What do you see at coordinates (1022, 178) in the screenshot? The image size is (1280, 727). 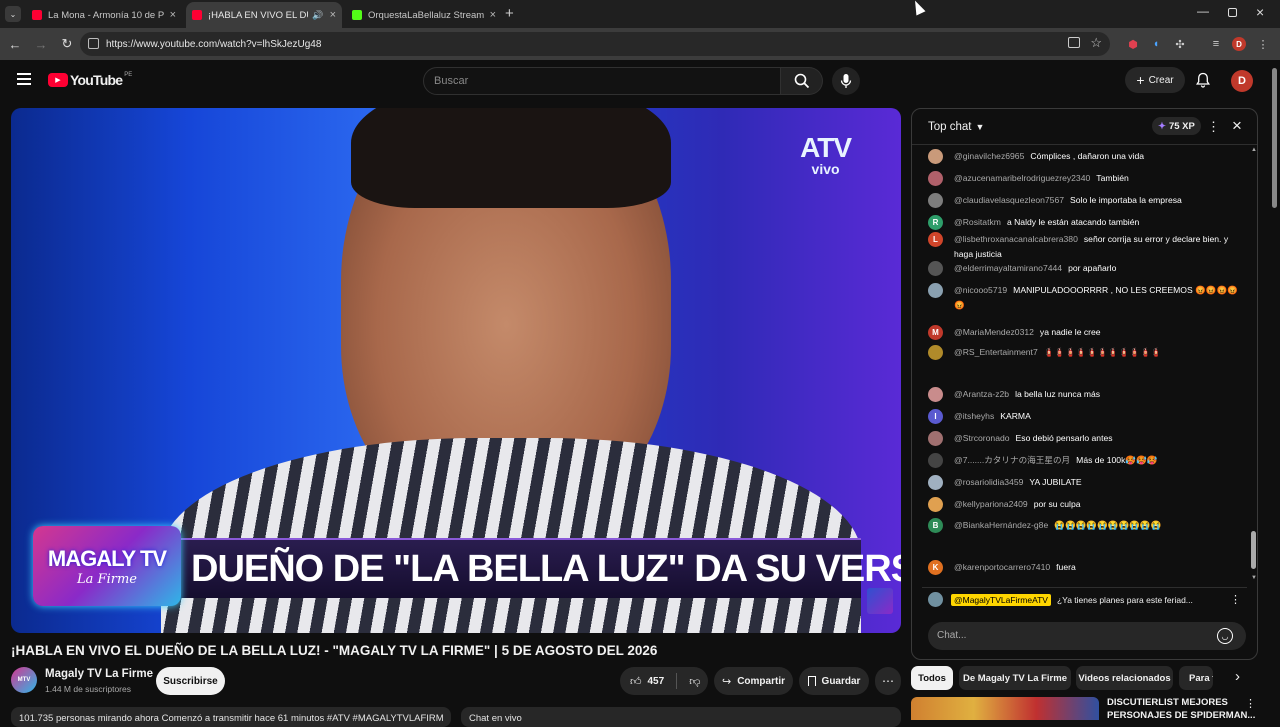 I see `chat-author: @azucenamaribelrodriguezrey2340` at bounding box center [1022, 178].